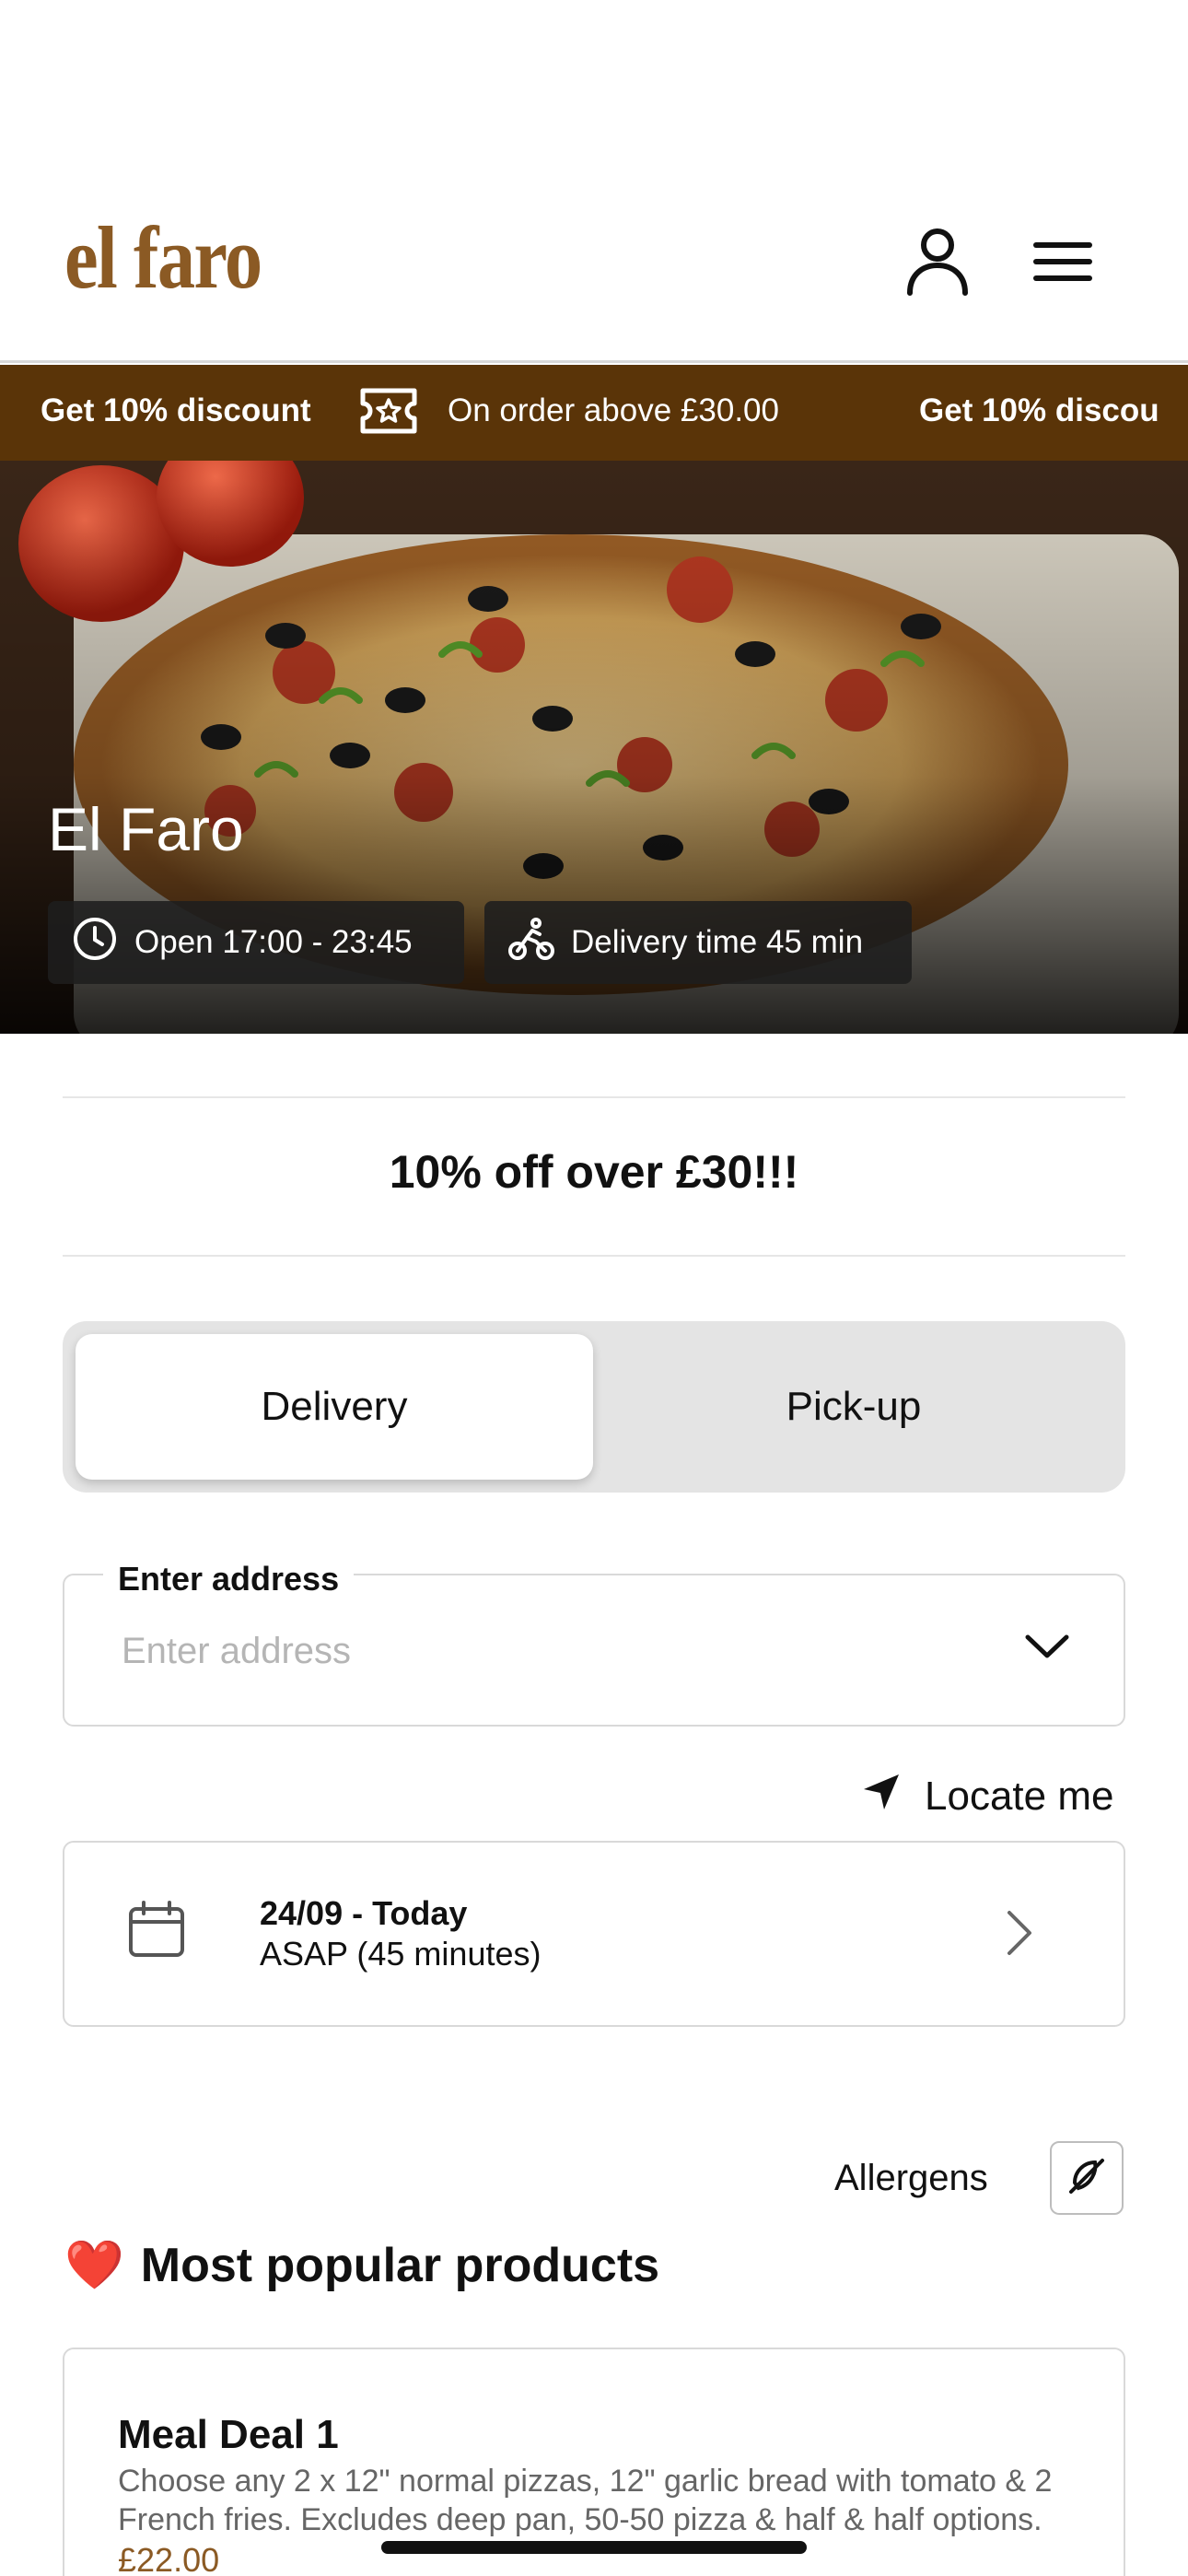 The height and width of the screenshot is (2576, 1188). Describe the element at coordinates (1062, 261) in the screenshot. I see `menu-icon` at that location.